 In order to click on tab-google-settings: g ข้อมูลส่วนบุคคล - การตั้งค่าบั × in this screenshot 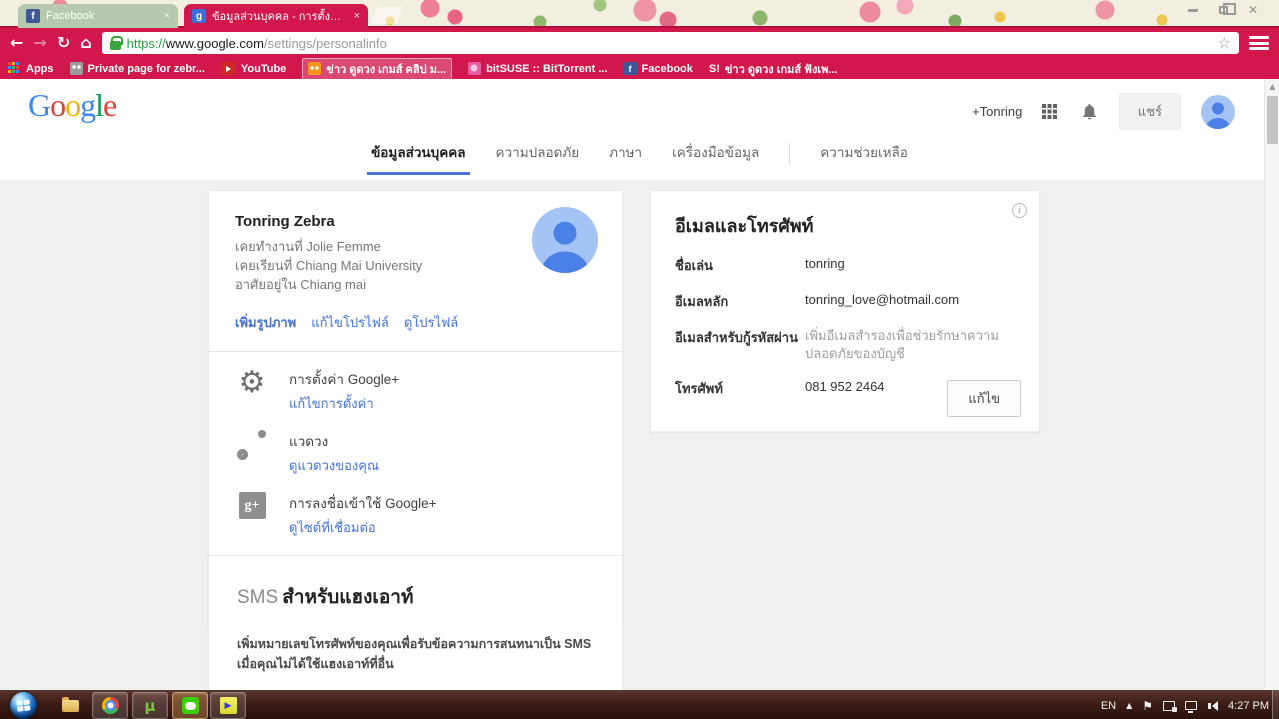, I will do `click(276, 16)`.